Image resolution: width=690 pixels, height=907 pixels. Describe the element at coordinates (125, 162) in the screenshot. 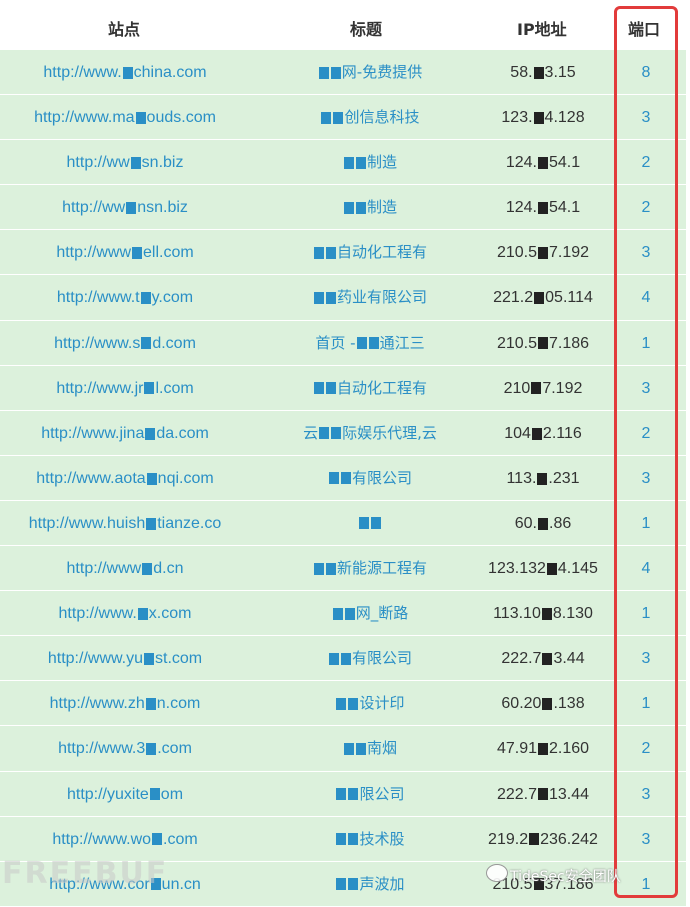

I see `site-link: http://ww sn.biz` at that location.